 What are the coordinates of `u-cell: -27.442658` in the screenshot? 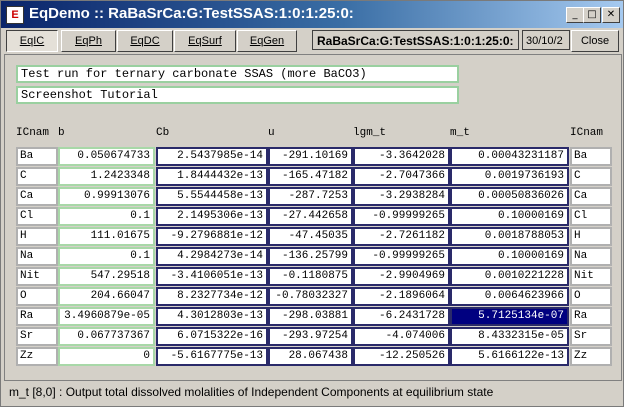 It's located at (310, 216).